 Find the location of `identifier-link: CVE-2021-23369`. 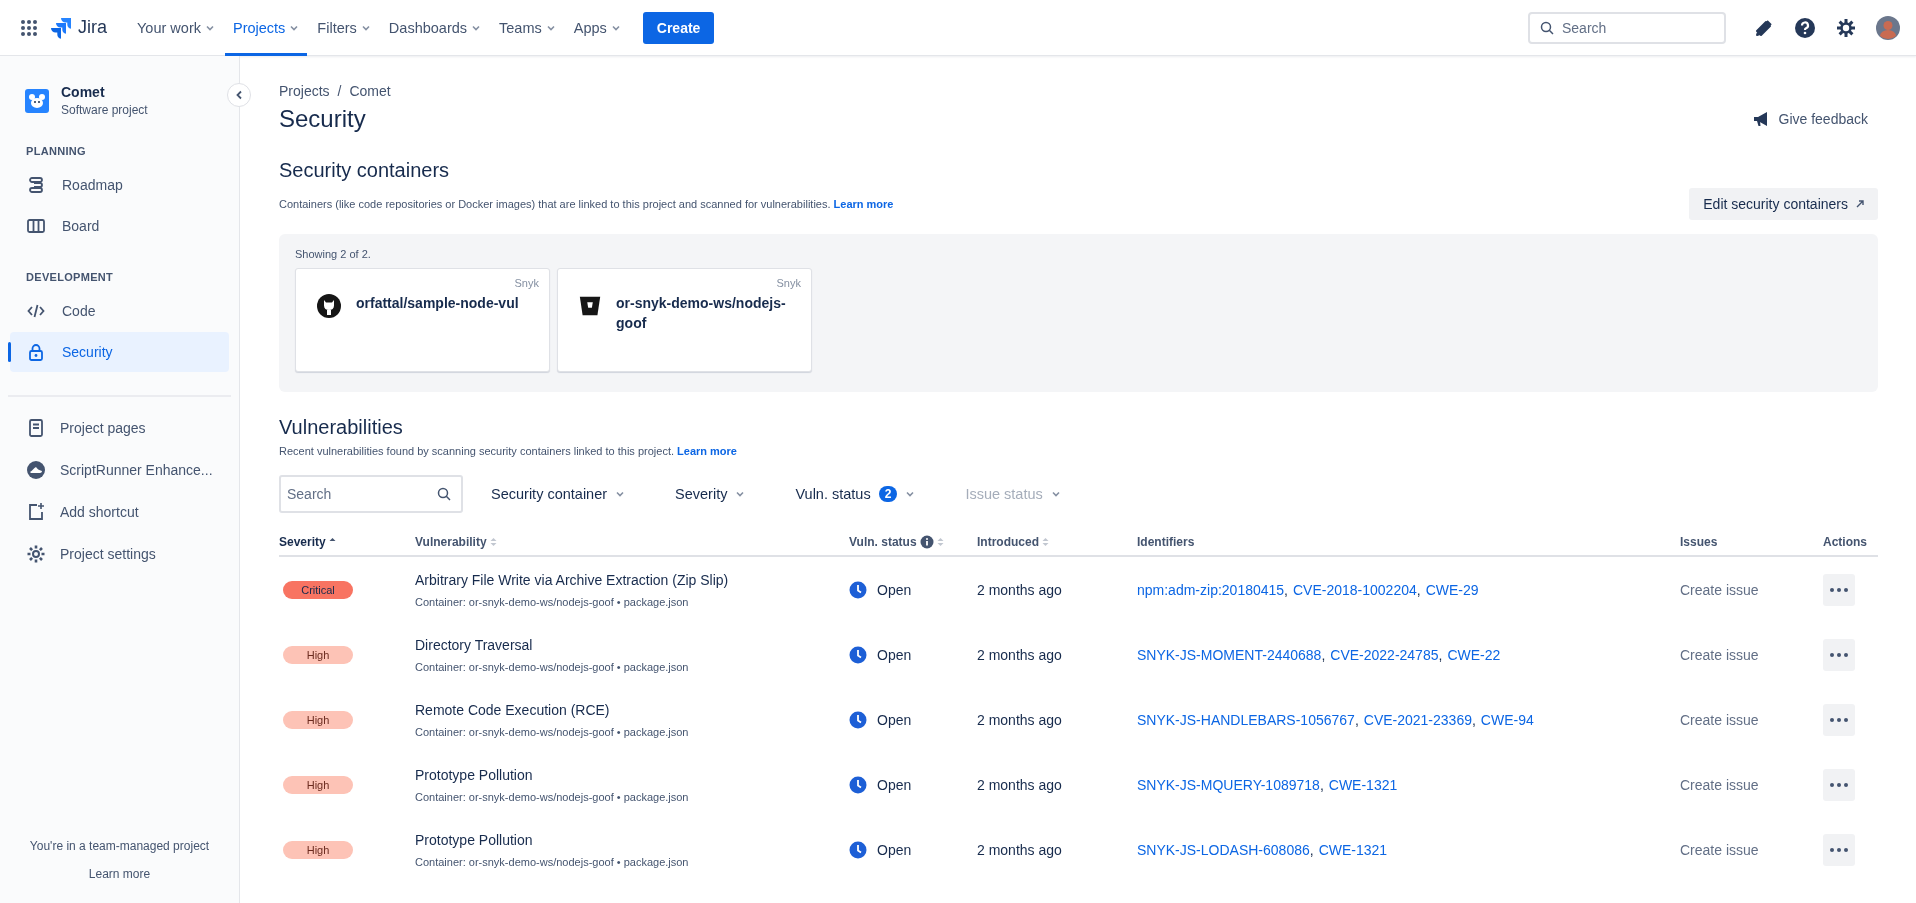

identifier-link: CVE-2021-23369 is located at coordinates (1417, 719).